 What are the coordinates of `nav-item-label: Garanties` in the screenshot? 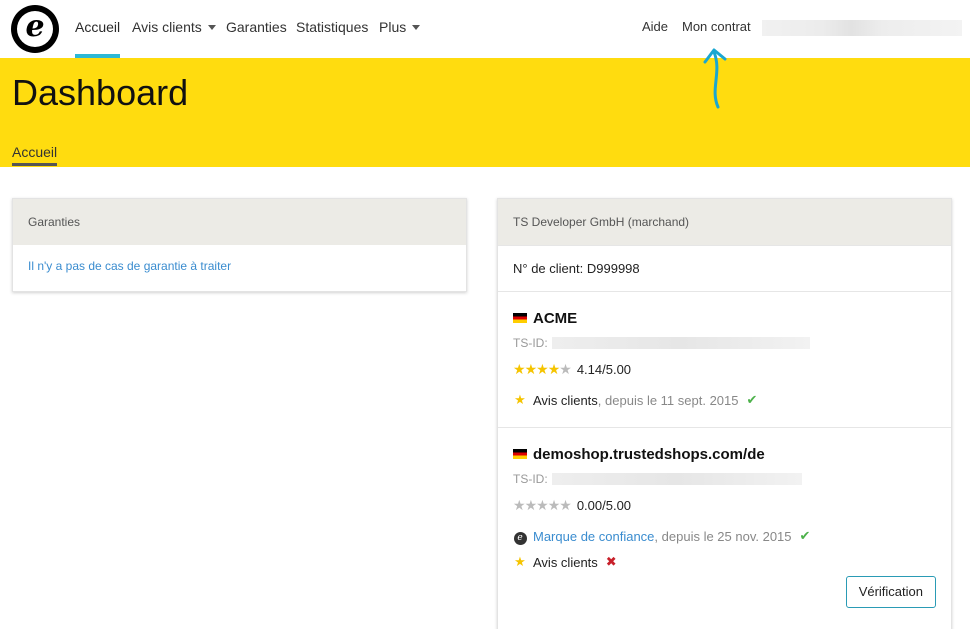 It's located at (256, 27).